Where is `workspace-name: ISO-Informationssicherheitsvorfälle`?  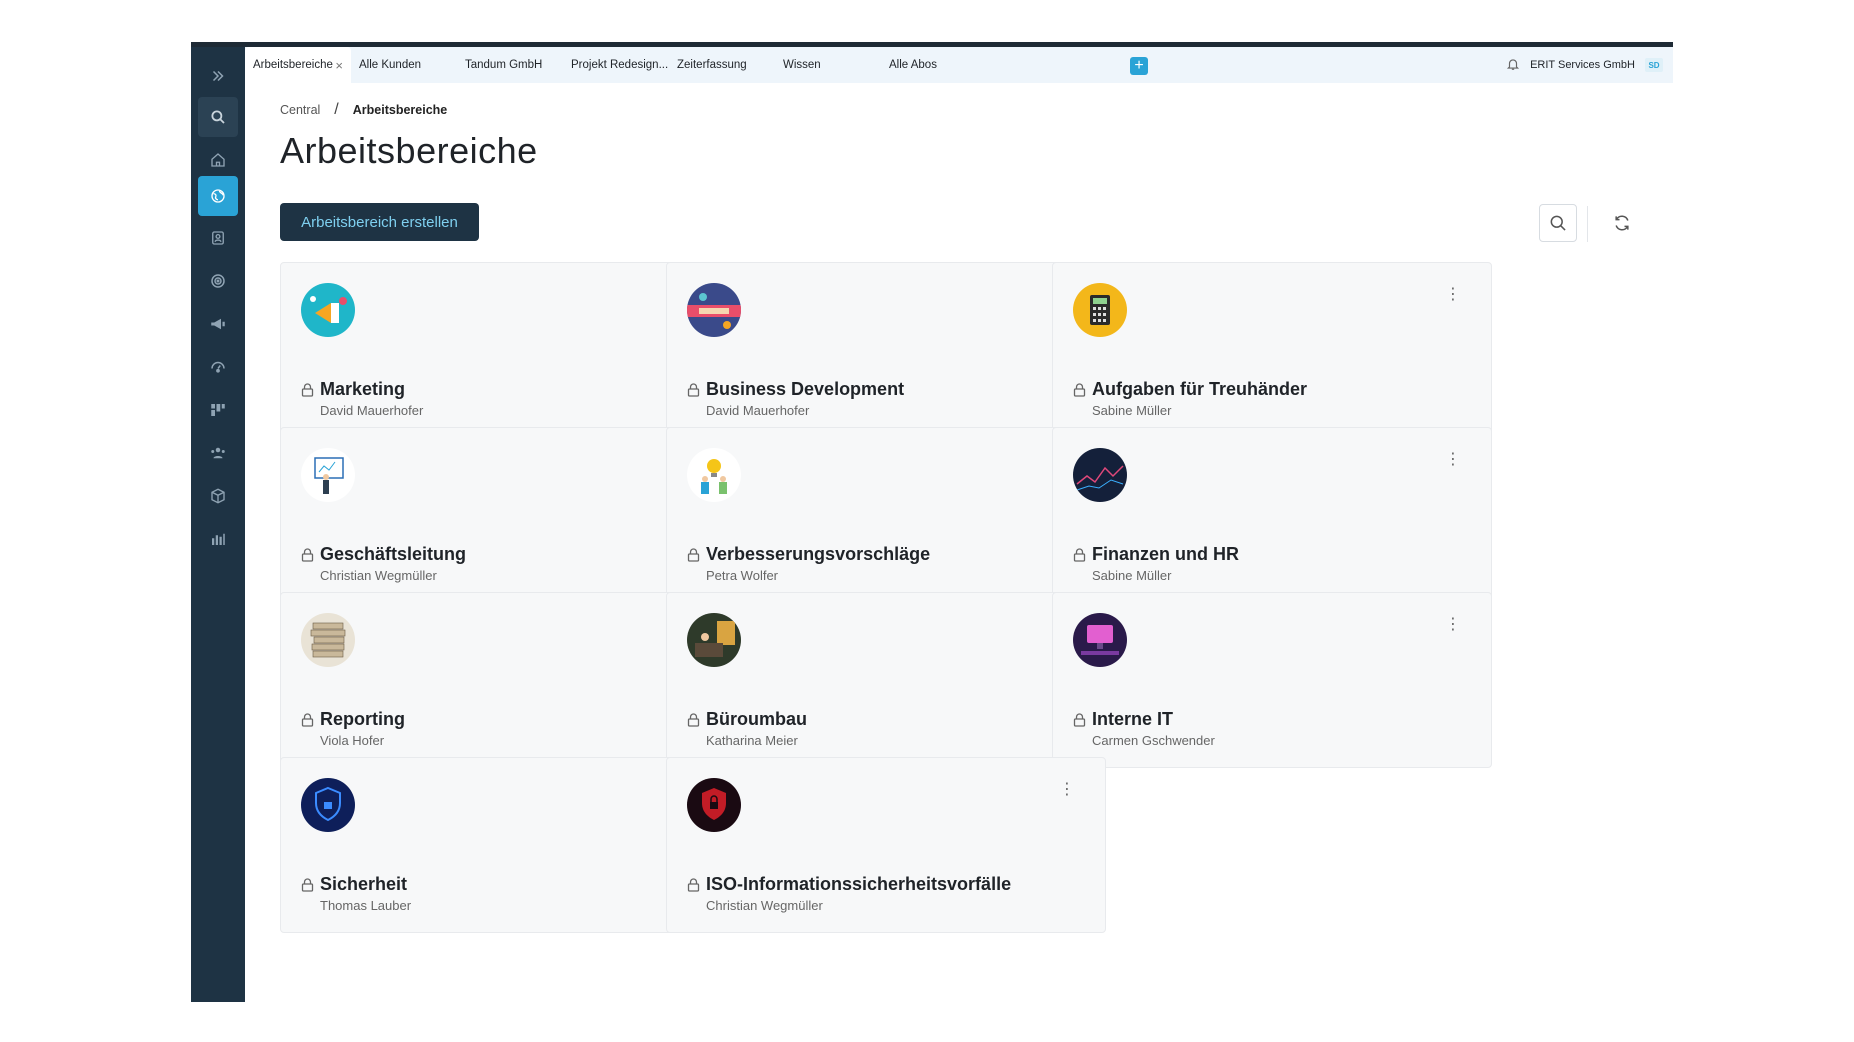
workspace-name: ISO-Informationssicherheitsvorfälle is located at coordinates (858, 884).